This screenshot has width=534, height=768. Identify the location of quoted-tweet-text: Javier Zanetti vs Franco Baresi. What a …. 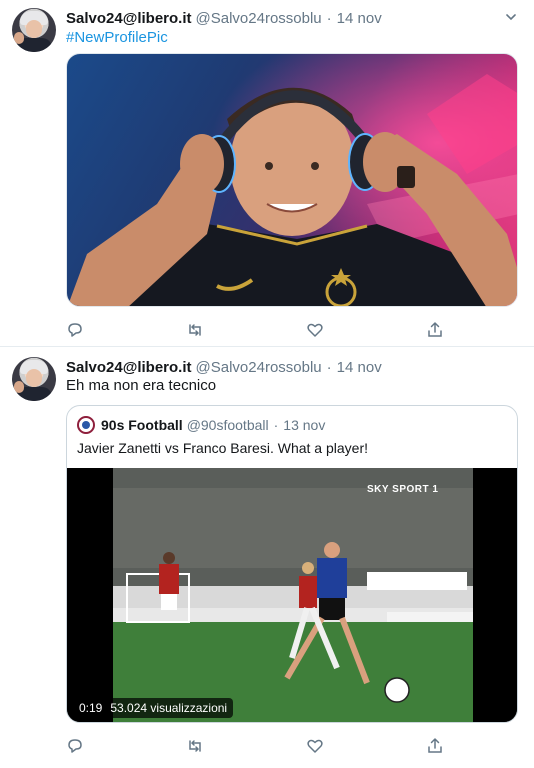
(222, 448).